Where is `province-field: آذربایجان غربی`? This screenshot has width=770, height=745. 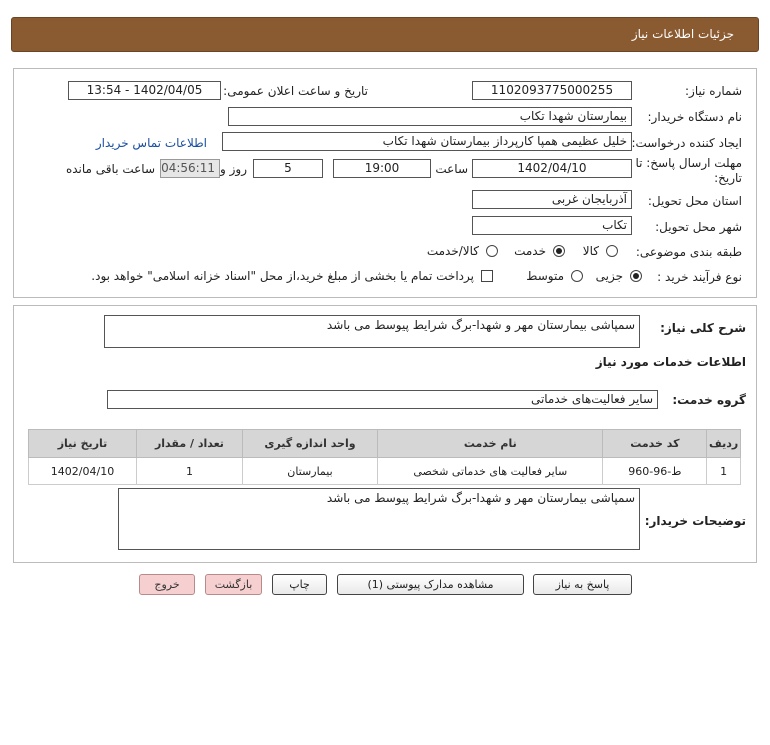 province-field: آذربایجان غربی is located at coordinates (552, 199).